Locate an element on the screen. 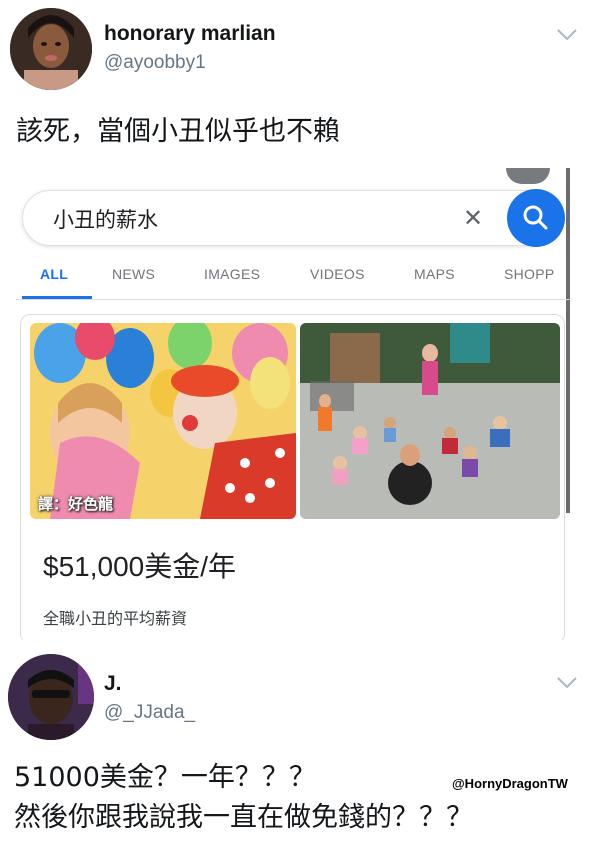 This screenshot has width=600, height=850. search-bar: 小丑的薪水 ✕ is located at coordinates (293, 218).